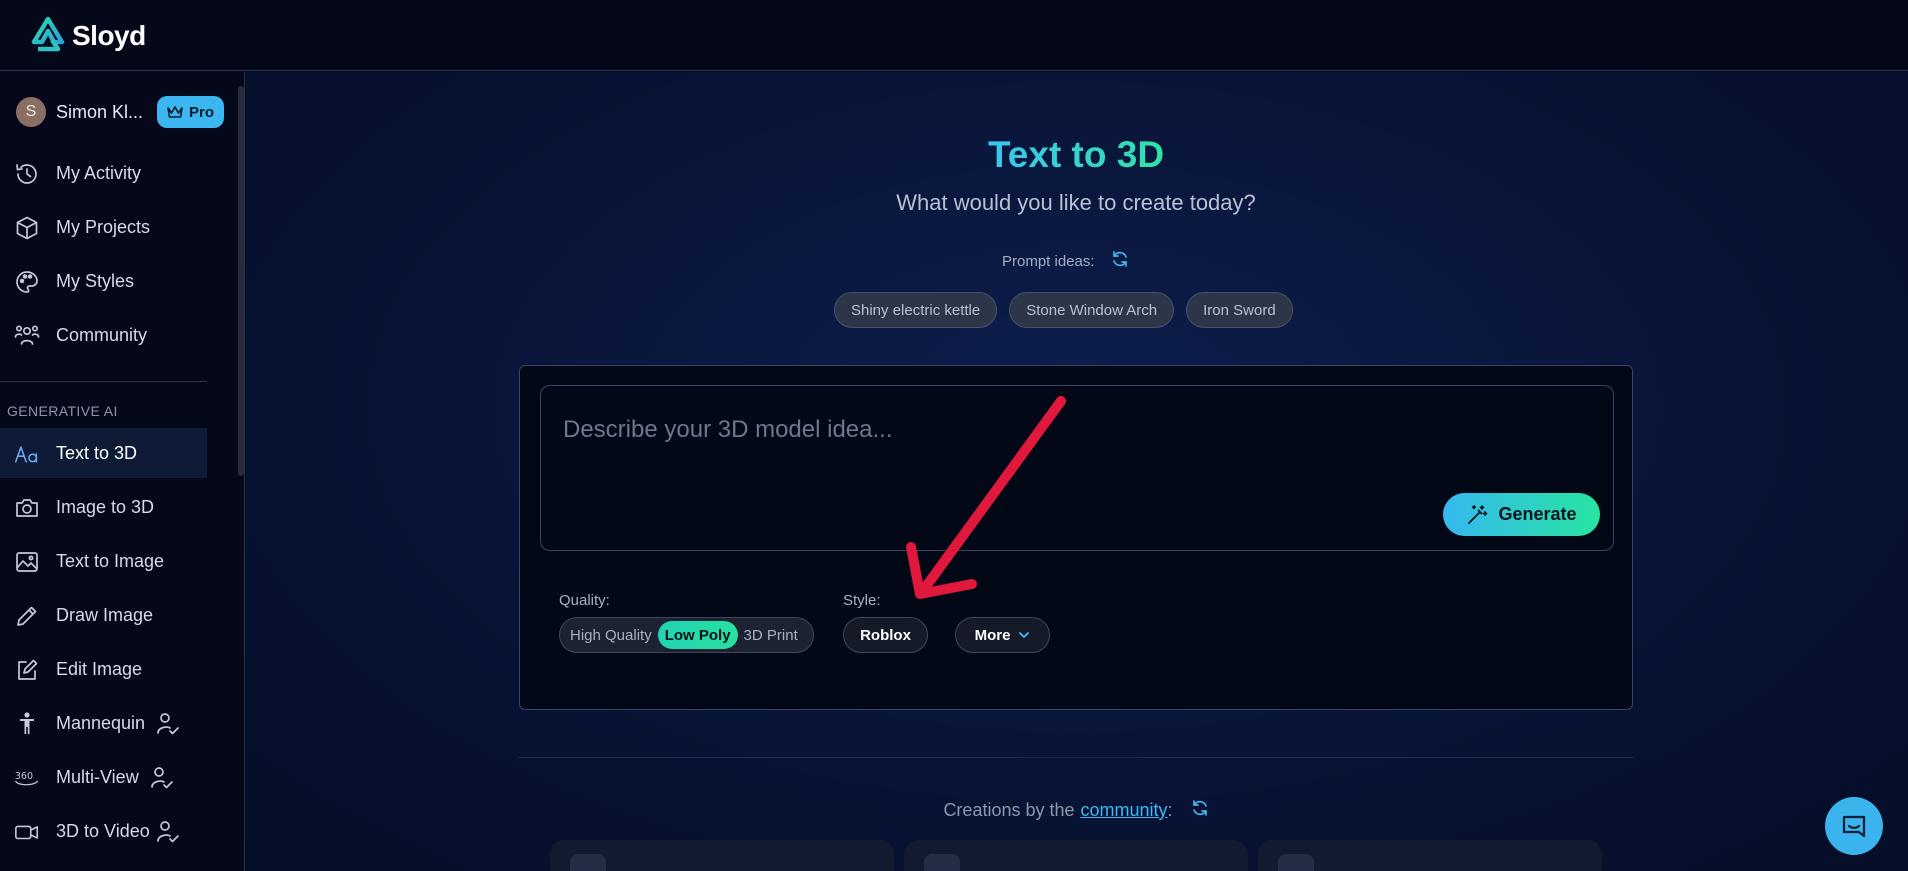 The height and width of the screenshot is (871, 1908). What do you see at coordinates (27, 616) in the screenshot?
I see `pencil-icon` at bounding box center [27, 616].